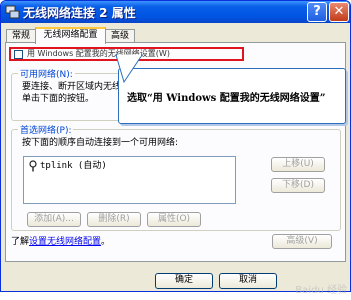 This screenshot has width=351, height=300. I want to click on network-name: tplink (自动), so click(73, 166).